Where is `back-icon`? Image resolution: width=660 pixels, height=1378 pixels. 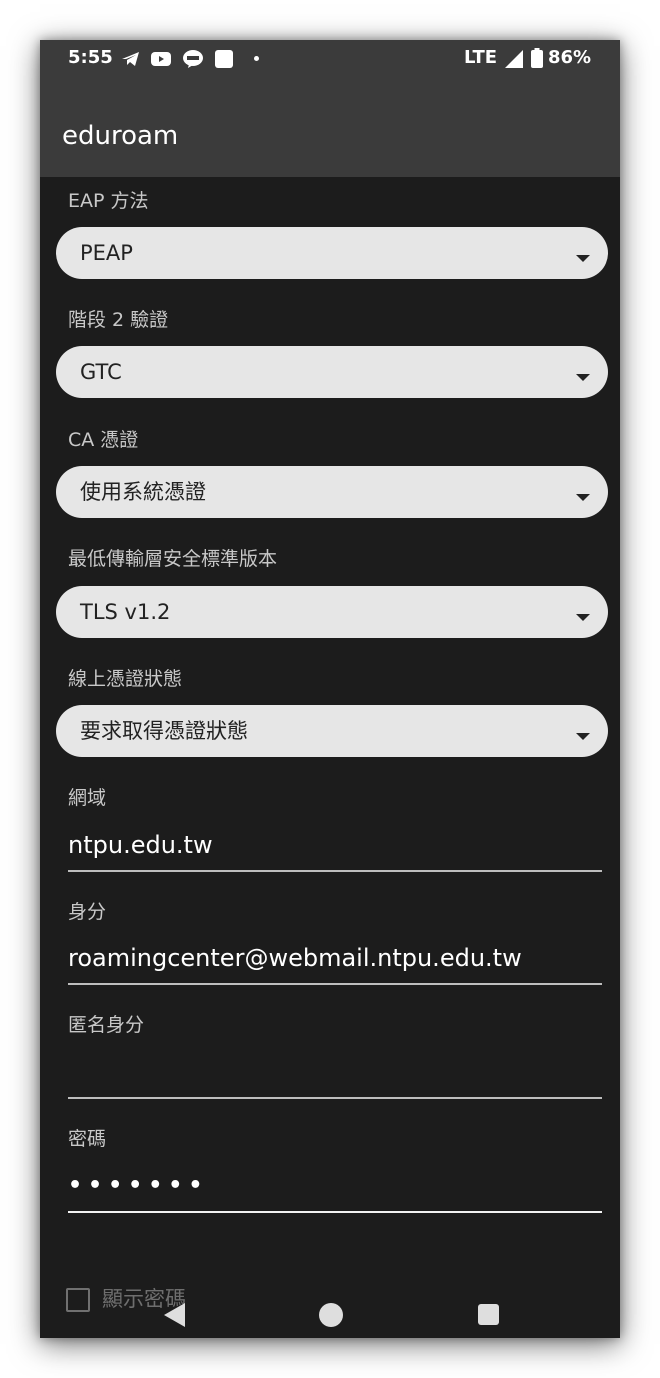 back-icon is located at coordinates (175, 1315).